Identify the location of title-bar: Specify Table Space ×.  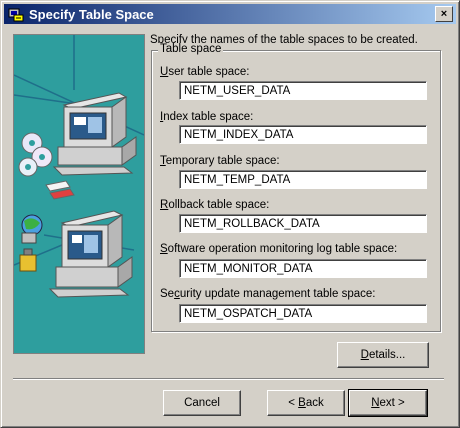
(230, 14).